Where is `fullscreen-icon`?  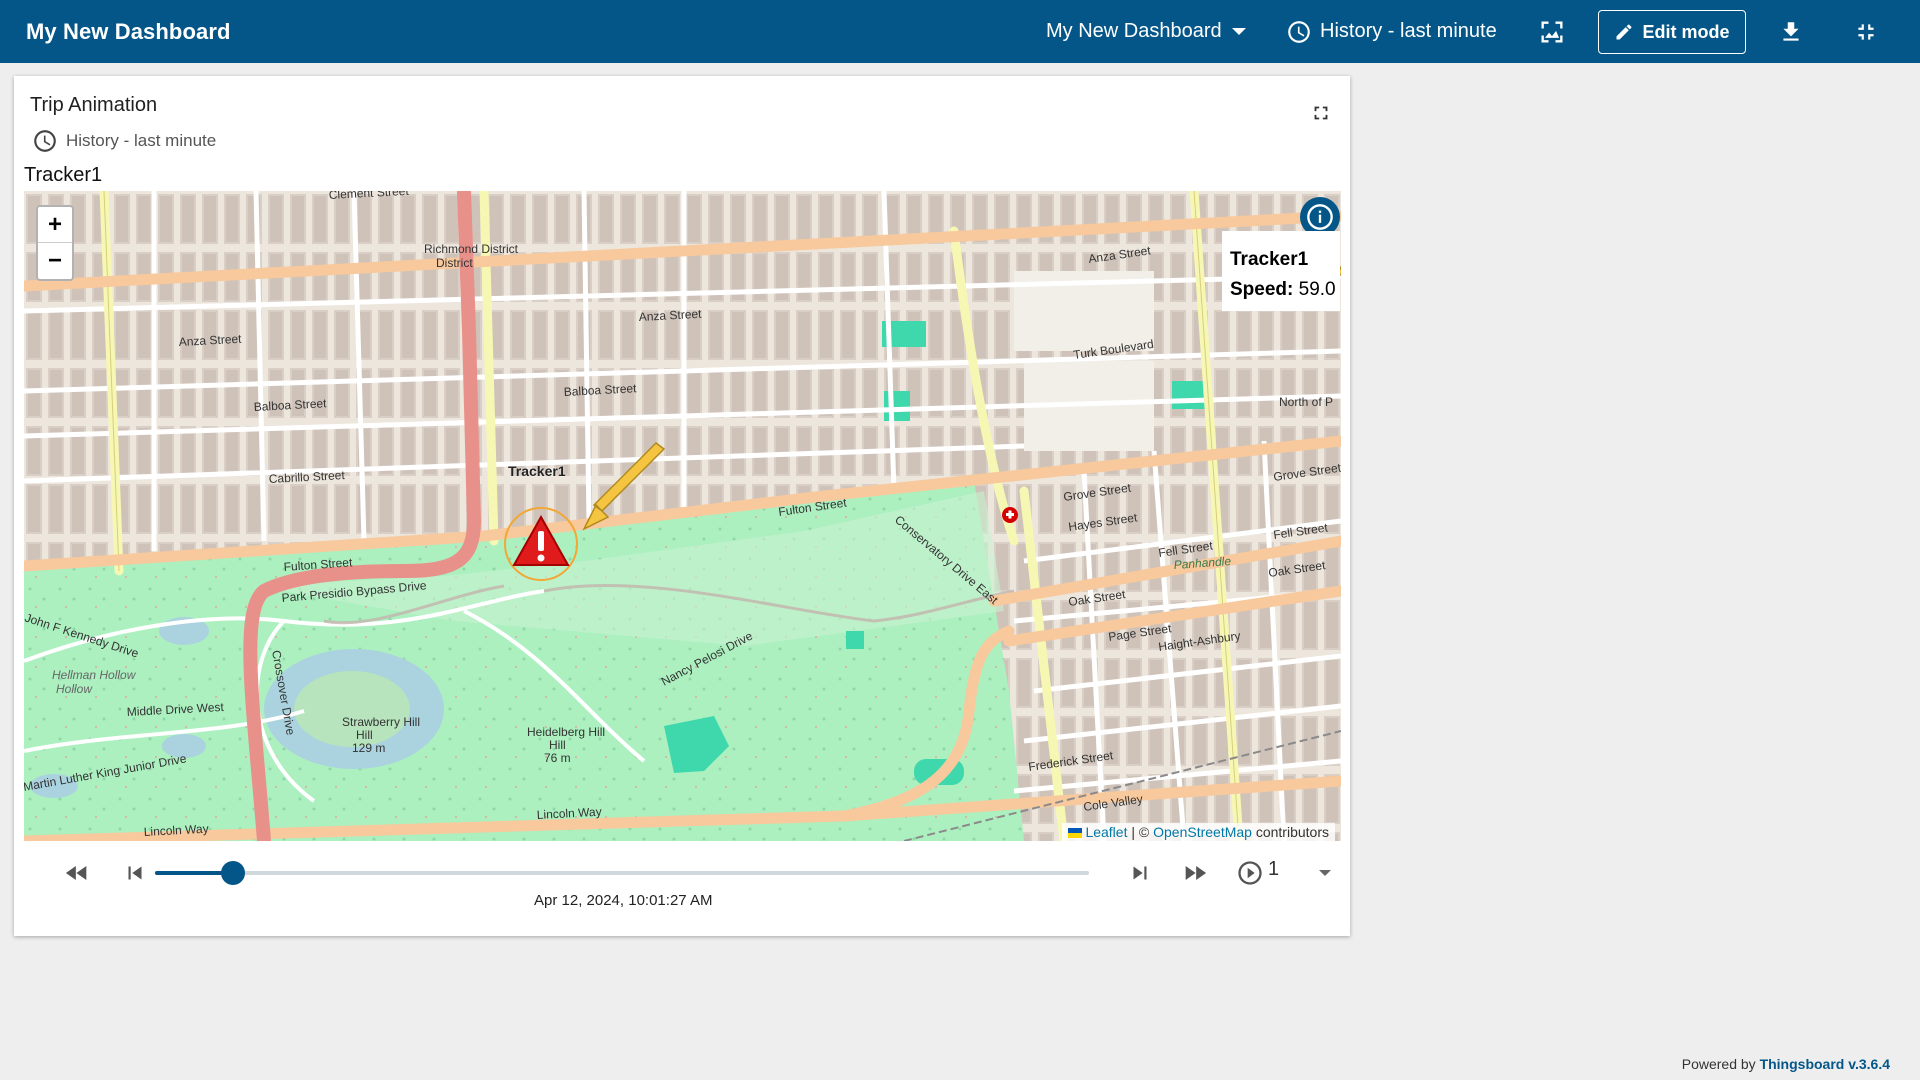 fullscreen-icon is located at coordinates (1321, 113).